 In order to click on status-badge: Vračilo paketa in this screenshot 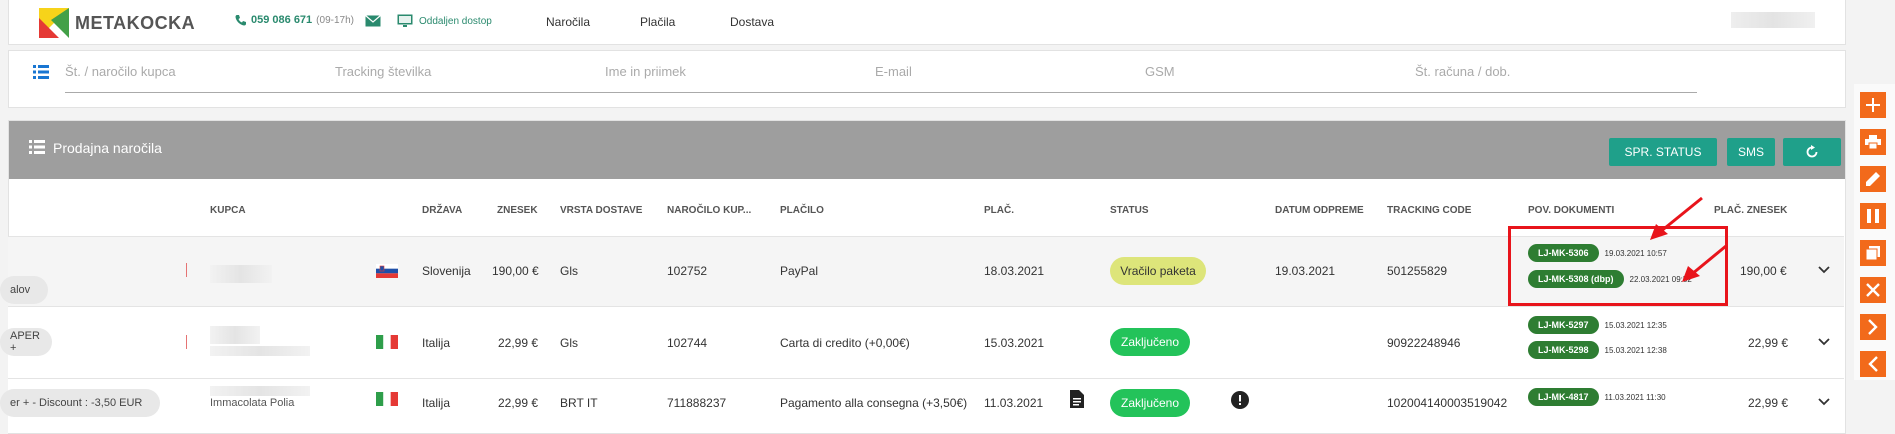, I will do `click(1158, 271)`.